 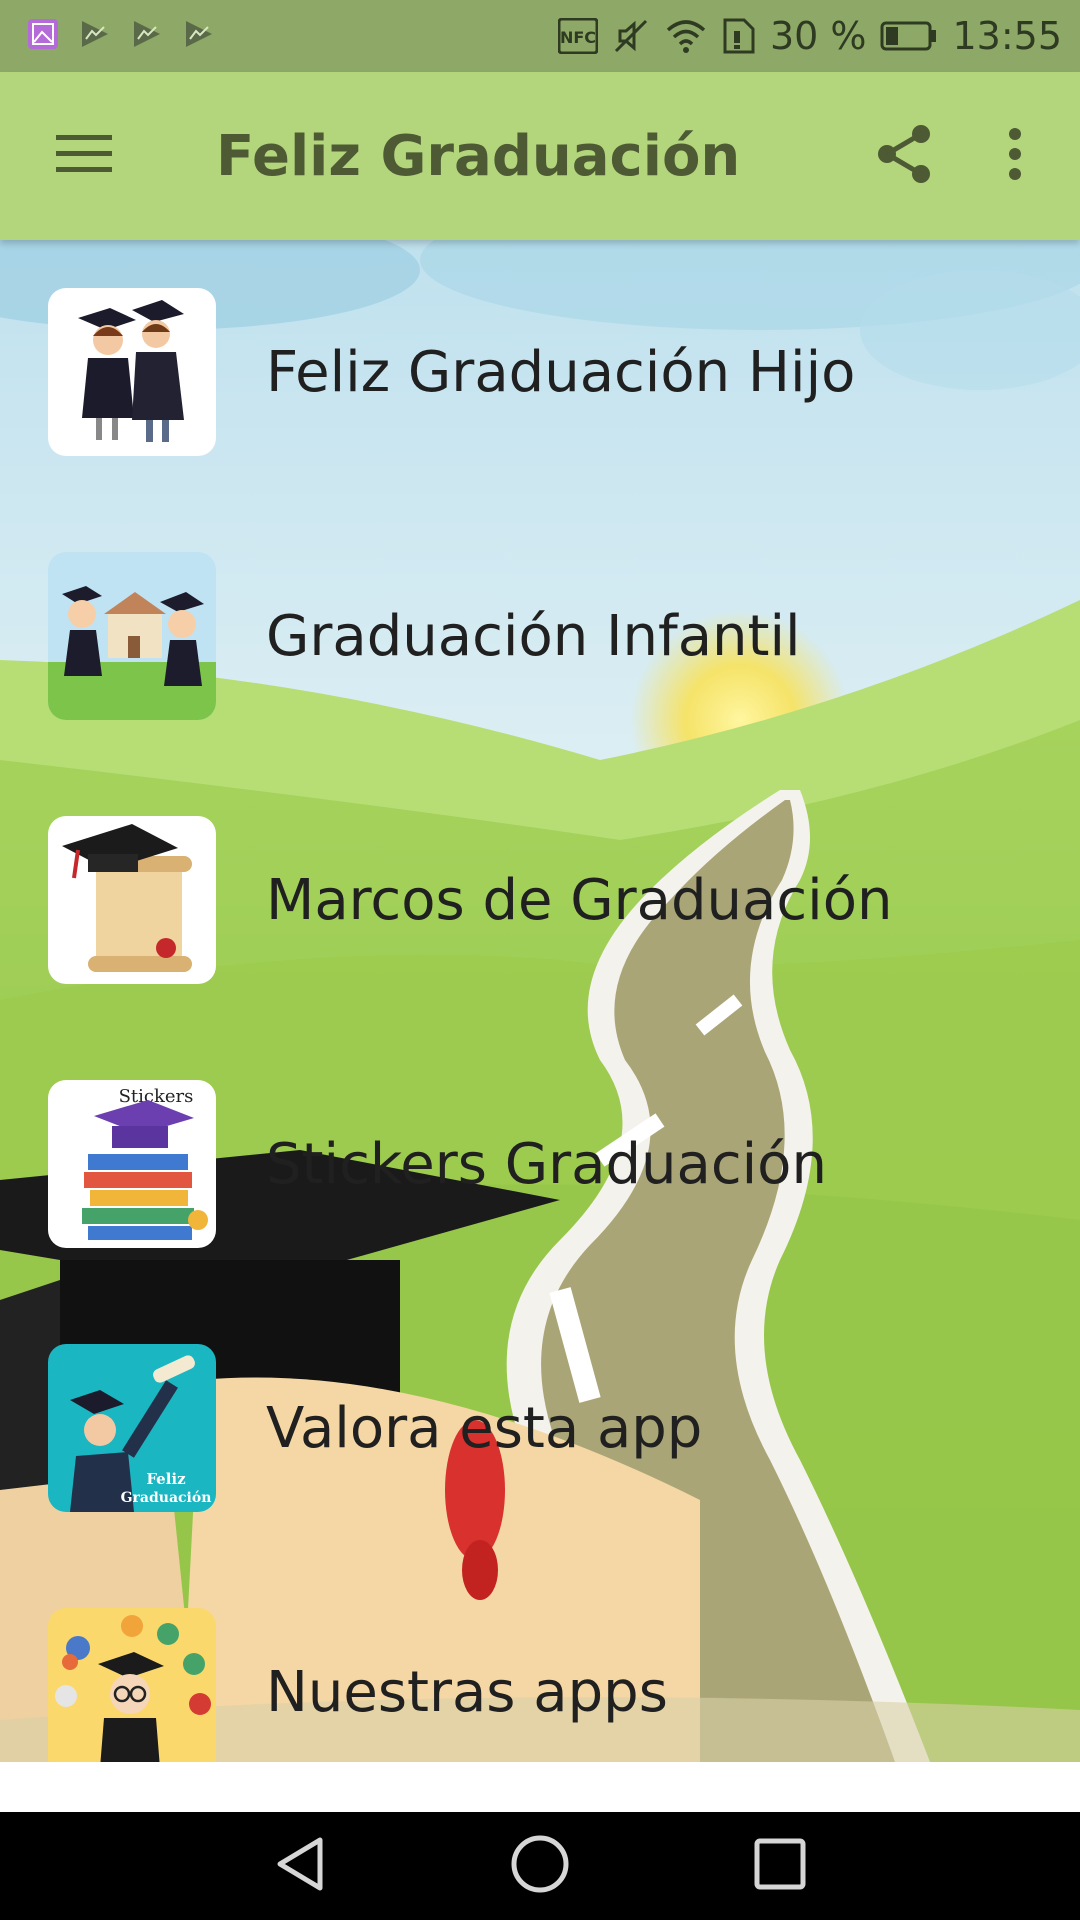 I want to click on menu-item-label: Graduación Infantil, so click(x=533, y=636).